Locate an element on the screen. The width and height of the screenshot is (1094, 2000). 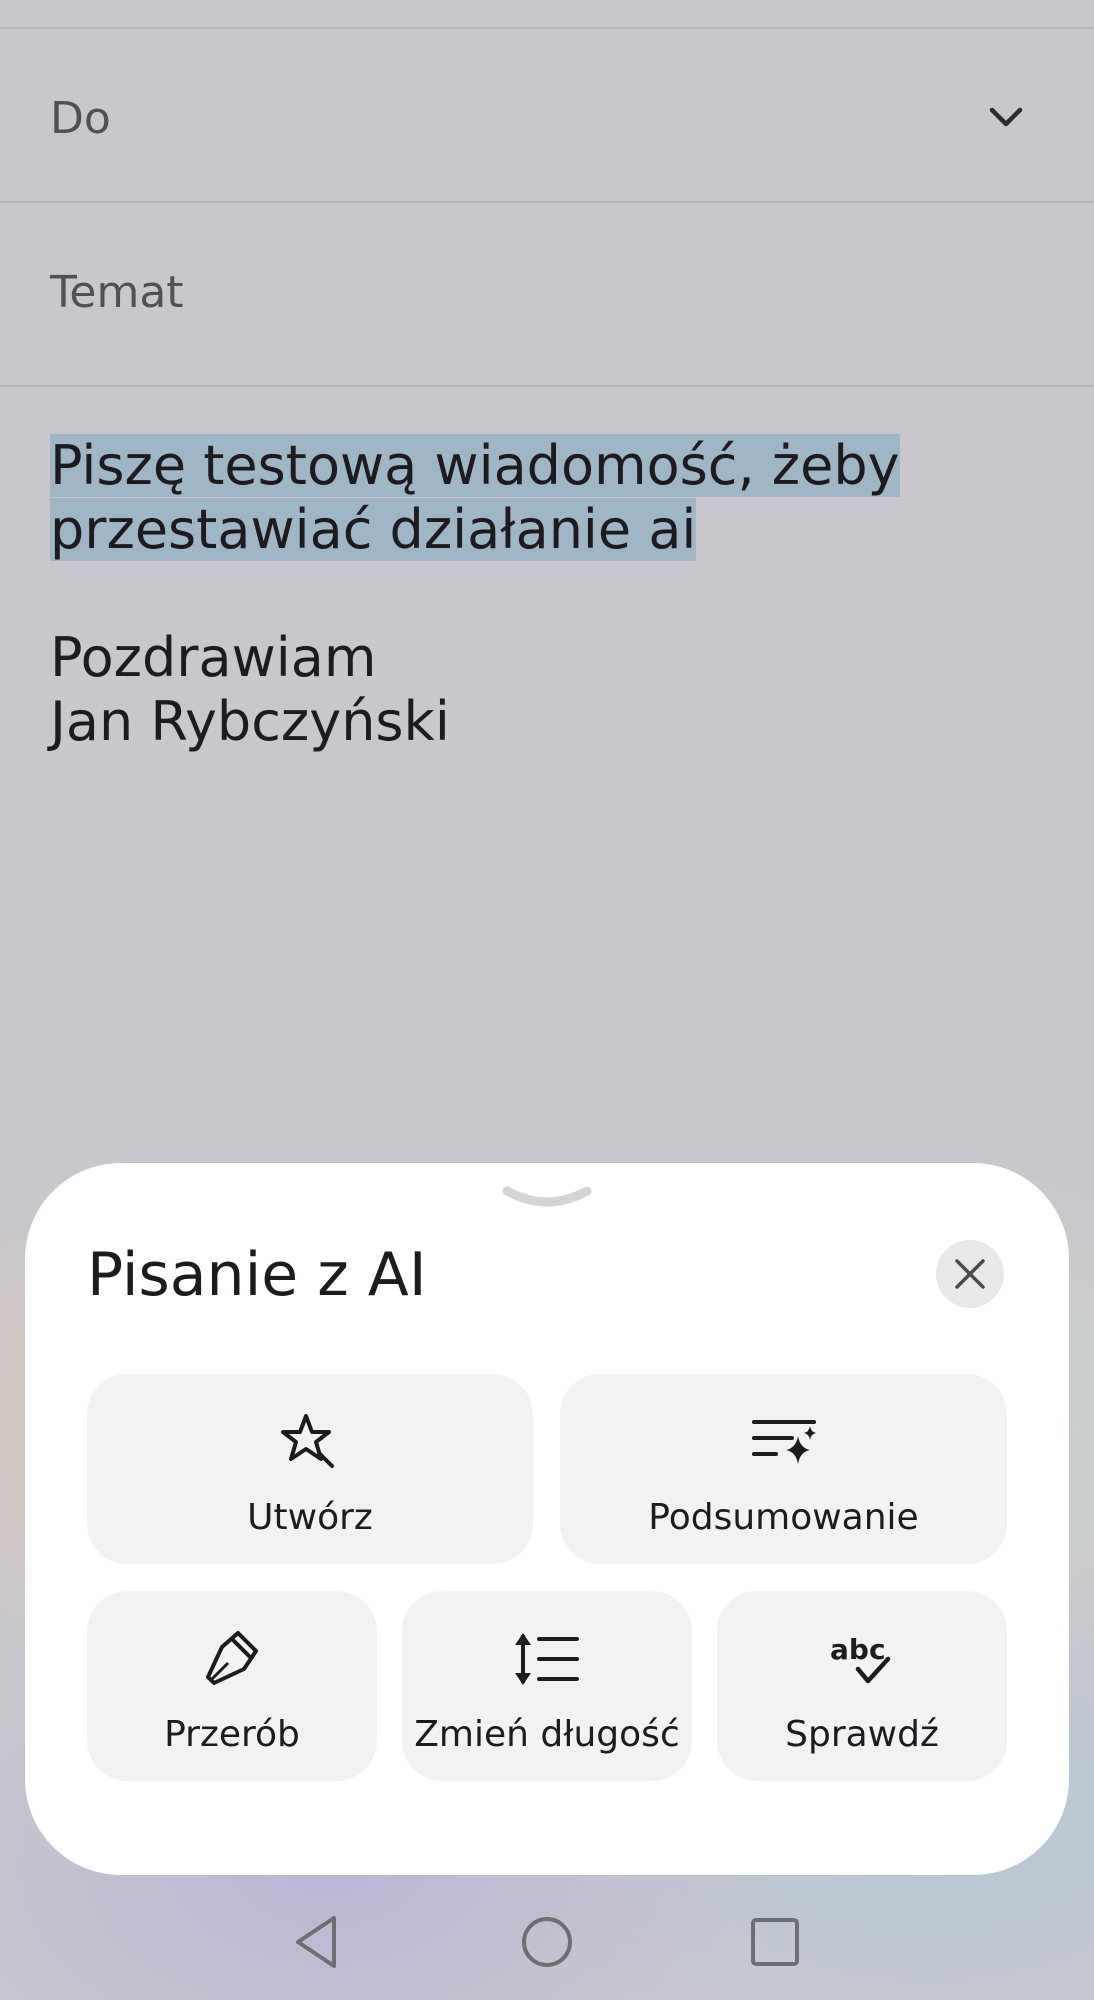
subject-label: Temat is located at coordinates (117, 292).